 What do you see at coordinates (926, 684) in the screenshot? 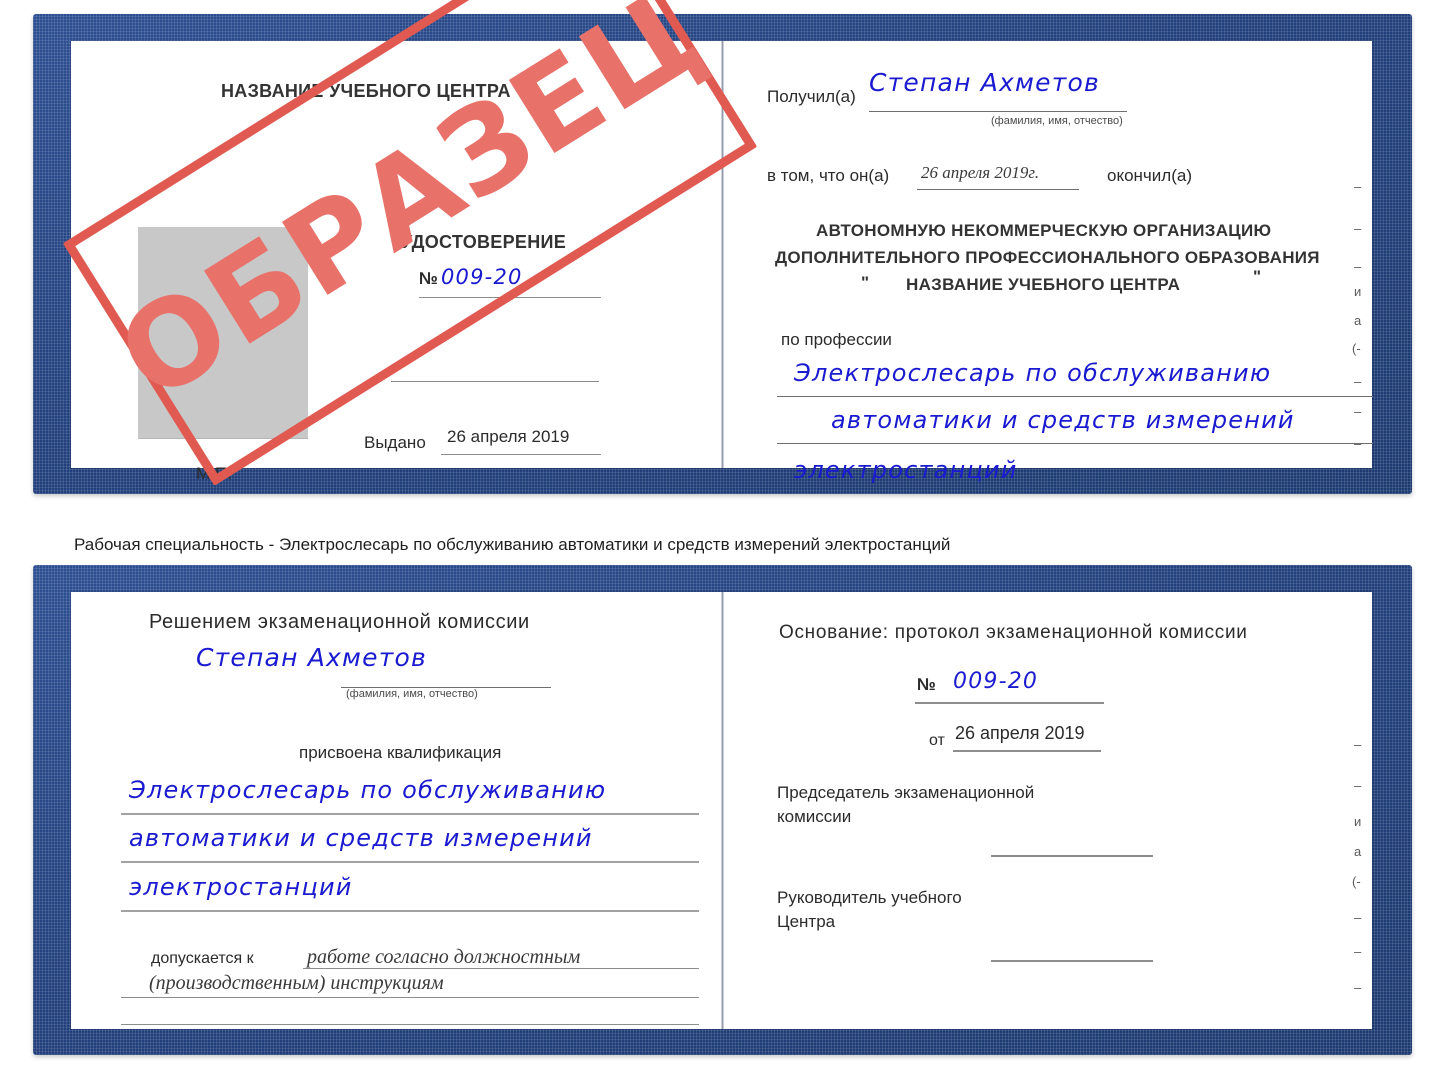
I see `cert2-number-label: №` at bounding box center [926, 684].